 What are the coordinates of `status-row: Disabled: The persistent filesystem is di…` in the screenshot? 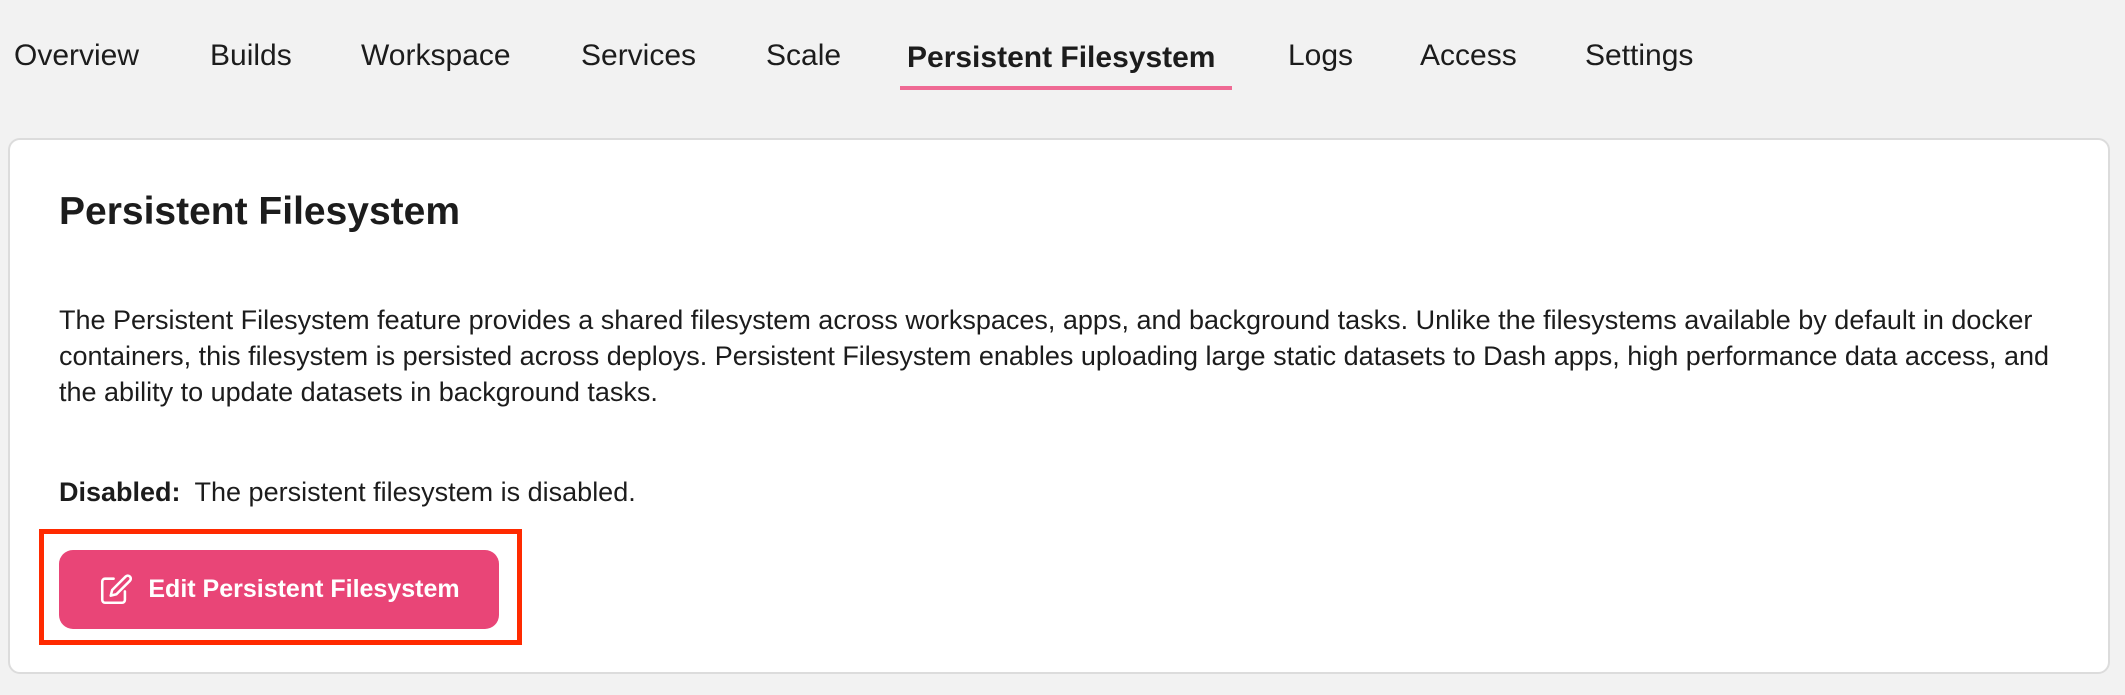 It's located at (347, 492).